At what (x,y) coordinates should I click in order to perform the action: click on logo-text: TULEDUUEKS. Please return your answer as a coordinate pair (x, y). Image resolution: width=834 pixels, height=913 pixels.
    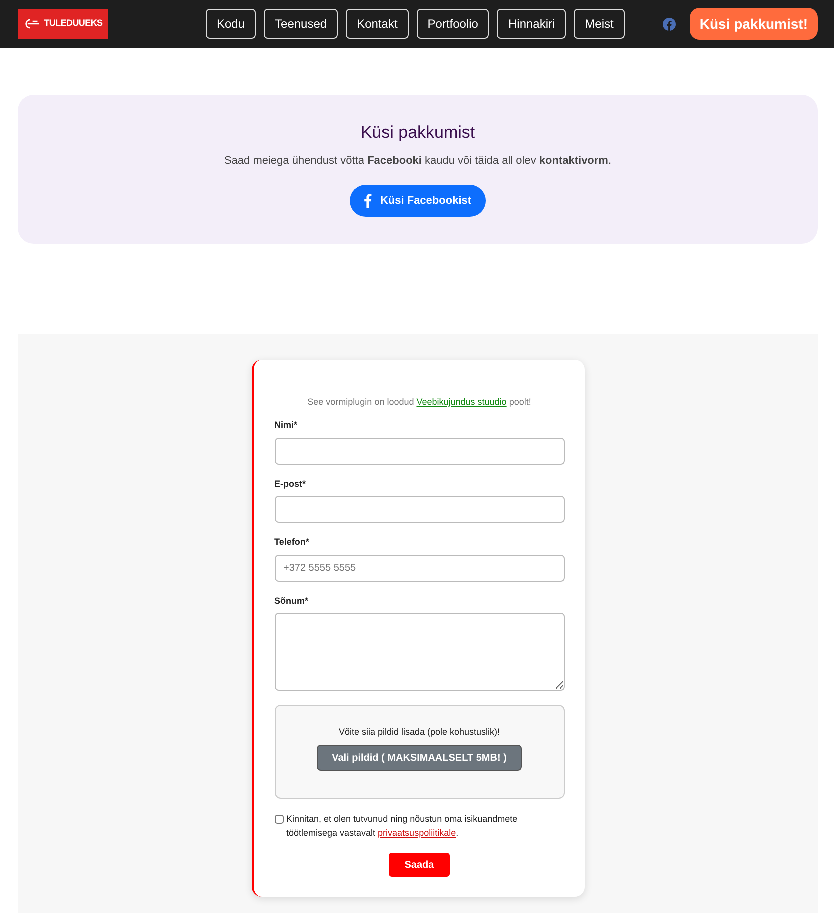
    Looking at the image, I should click on (73, 23).